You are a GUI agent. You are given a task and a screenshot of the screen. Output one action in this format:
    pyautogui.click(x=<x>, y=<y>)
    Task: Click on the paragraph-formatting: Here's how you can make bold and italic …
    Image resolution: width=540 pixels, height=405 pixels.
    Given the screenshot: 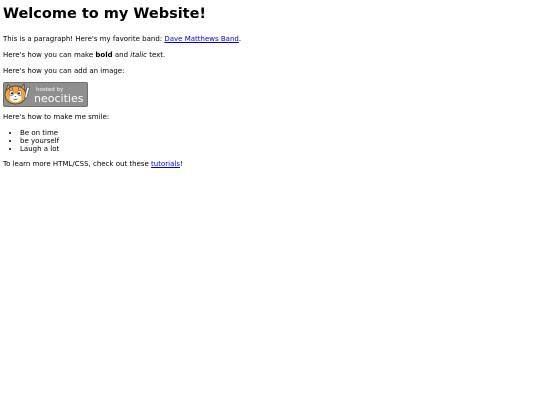 What is the action you would take?
    pyautogui.click(x=270, y=55)
    